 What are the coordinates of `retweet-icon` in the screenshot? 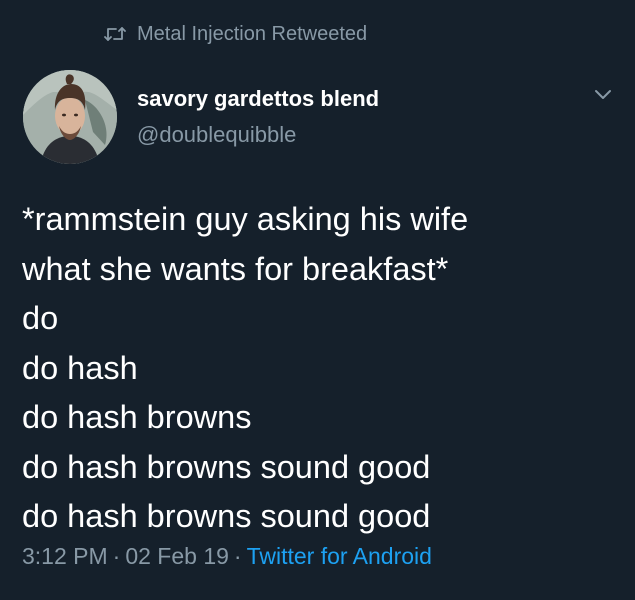 It's located at (115, 34).